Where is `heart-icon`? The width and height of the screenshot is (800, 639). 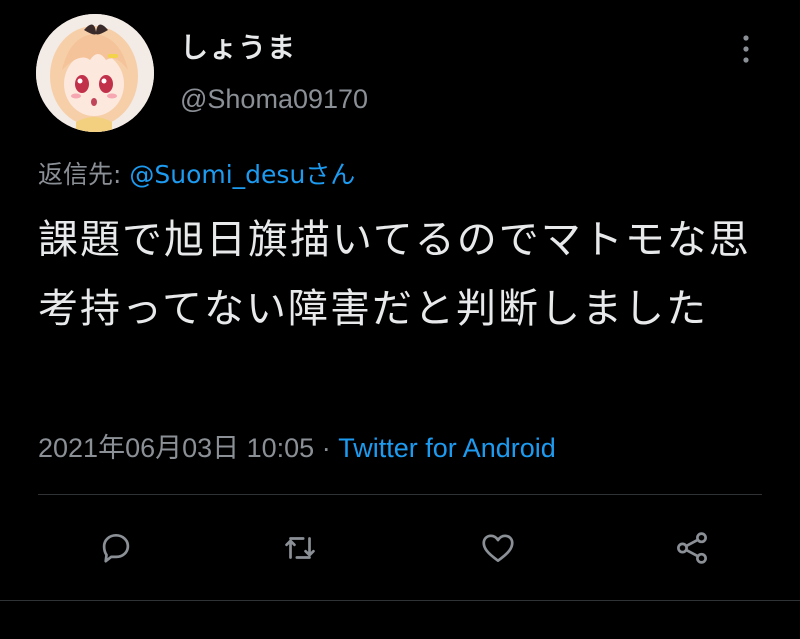 heart-icon is located at coordinates (498, 548).